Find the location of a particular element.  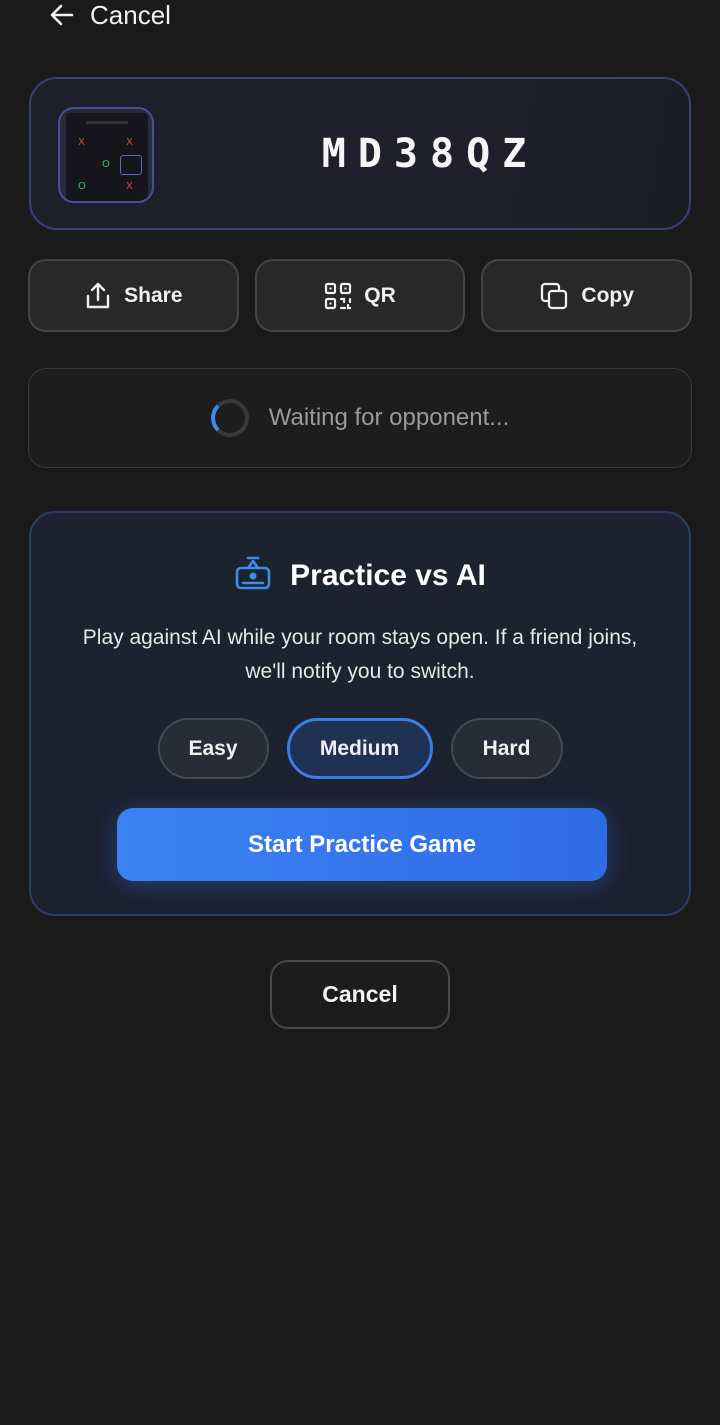

practice-title: Practice vs AI is located at coordinates (388, 575).